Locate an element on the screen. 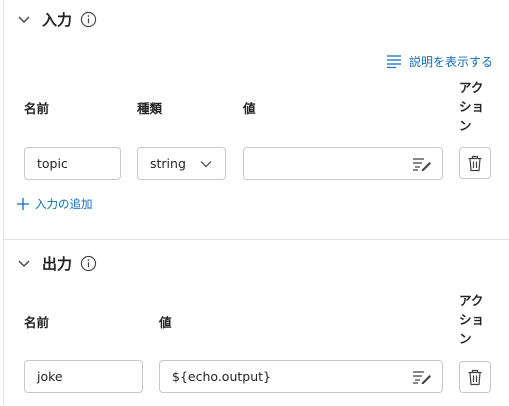  output-col-value: 値 is located at coordinates (165, 322).